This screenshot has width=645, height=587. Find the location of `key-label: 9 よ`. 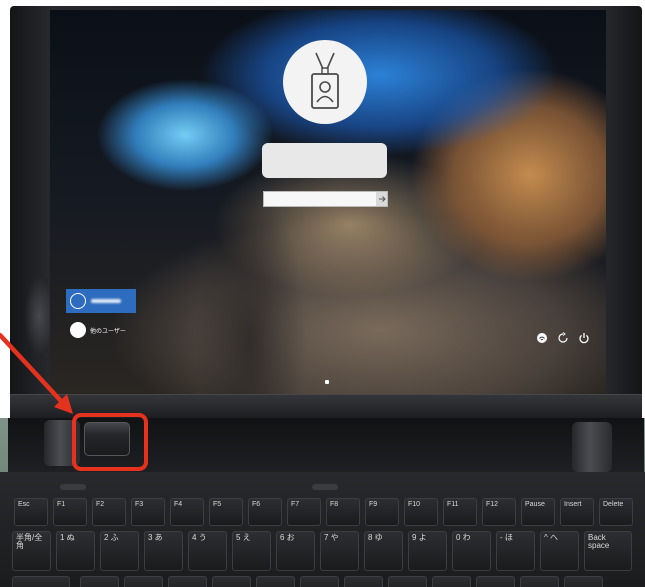

key-label: 9 よ is located at coordinates (419, 537).